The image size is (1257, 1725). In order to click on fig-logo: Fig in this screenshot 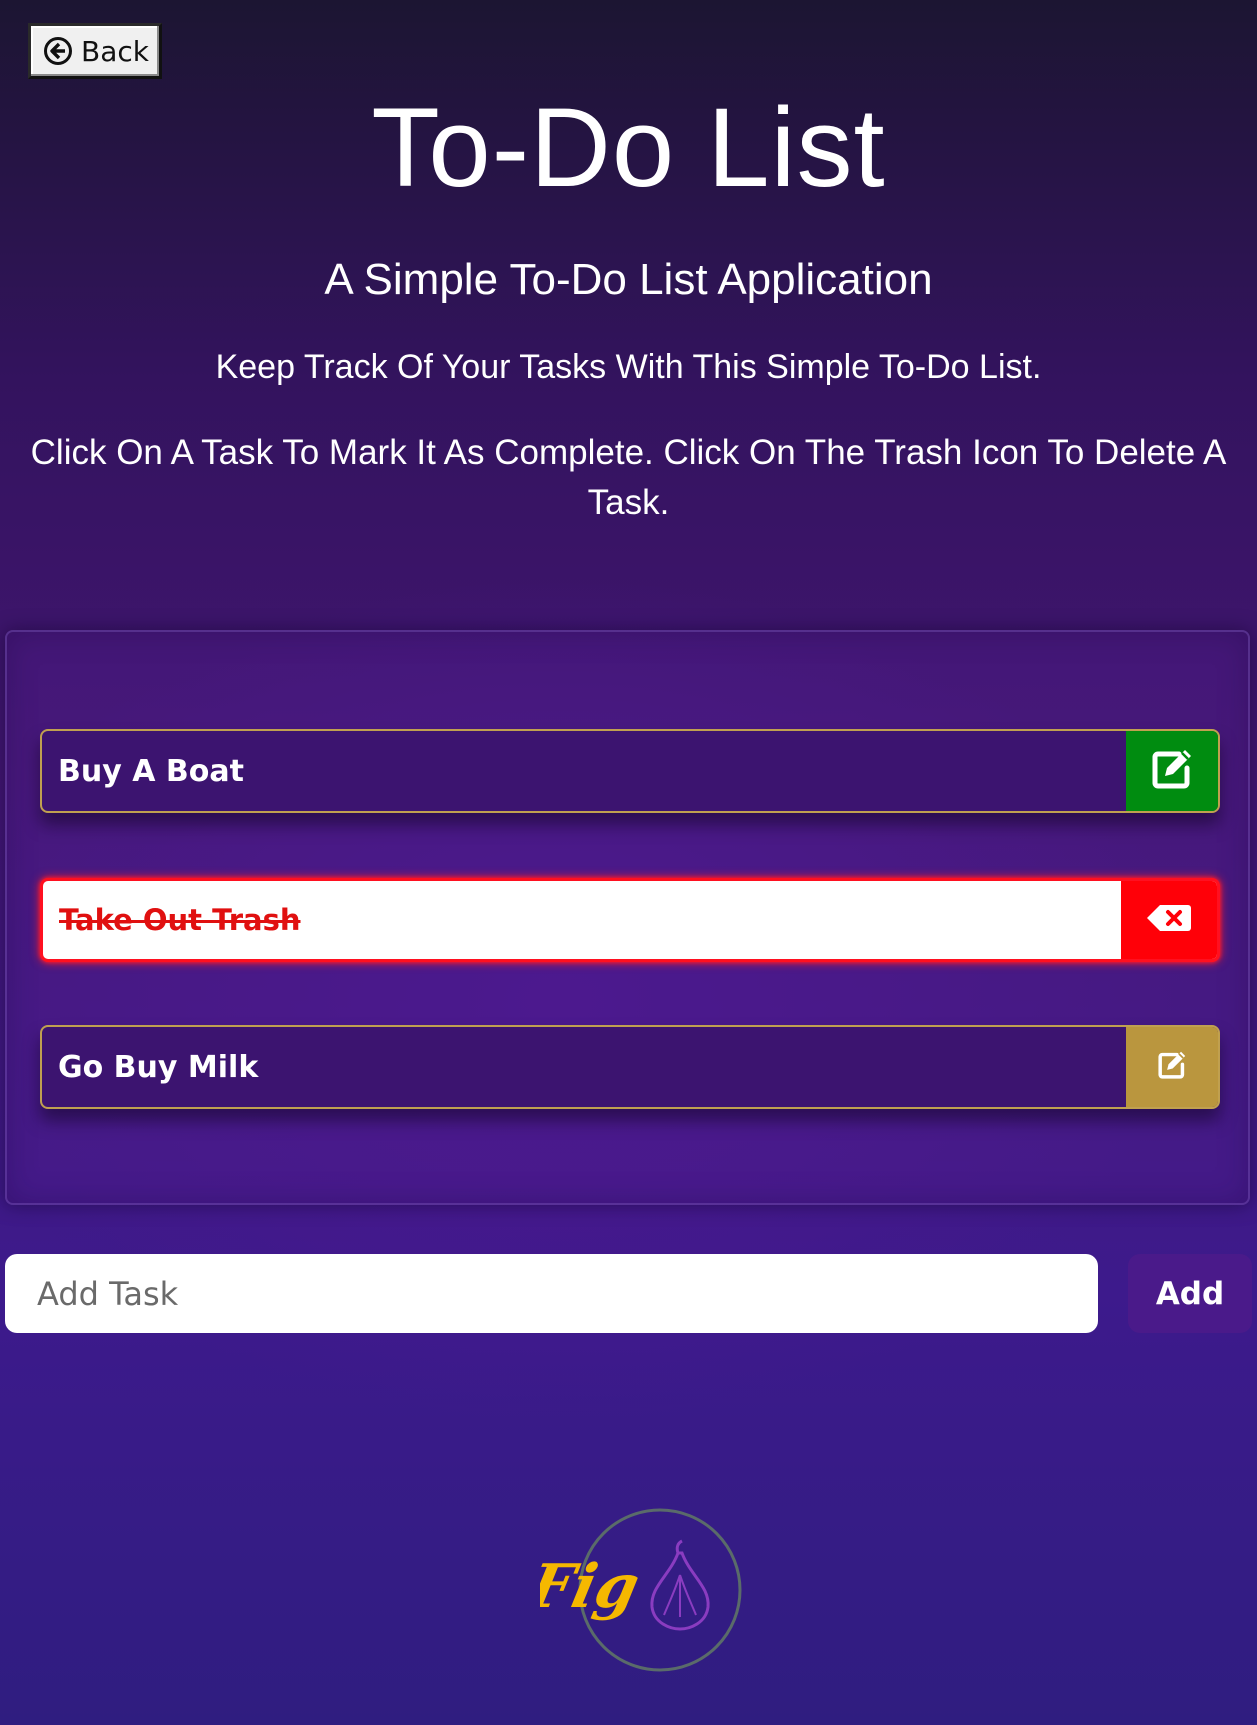, I will do `click(635, 1590)`.